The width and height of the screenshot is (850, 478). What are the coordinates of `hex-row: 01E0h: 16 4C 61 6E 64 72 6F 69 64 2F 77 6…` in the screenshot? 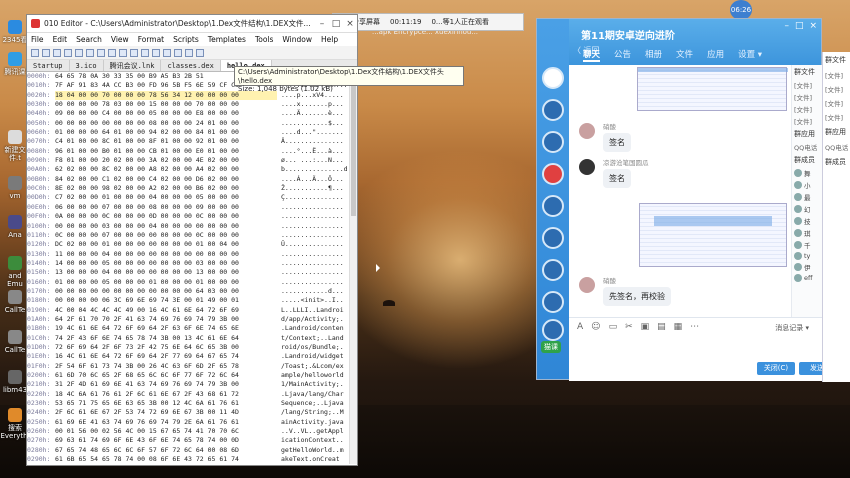 It's located at (192, 356).